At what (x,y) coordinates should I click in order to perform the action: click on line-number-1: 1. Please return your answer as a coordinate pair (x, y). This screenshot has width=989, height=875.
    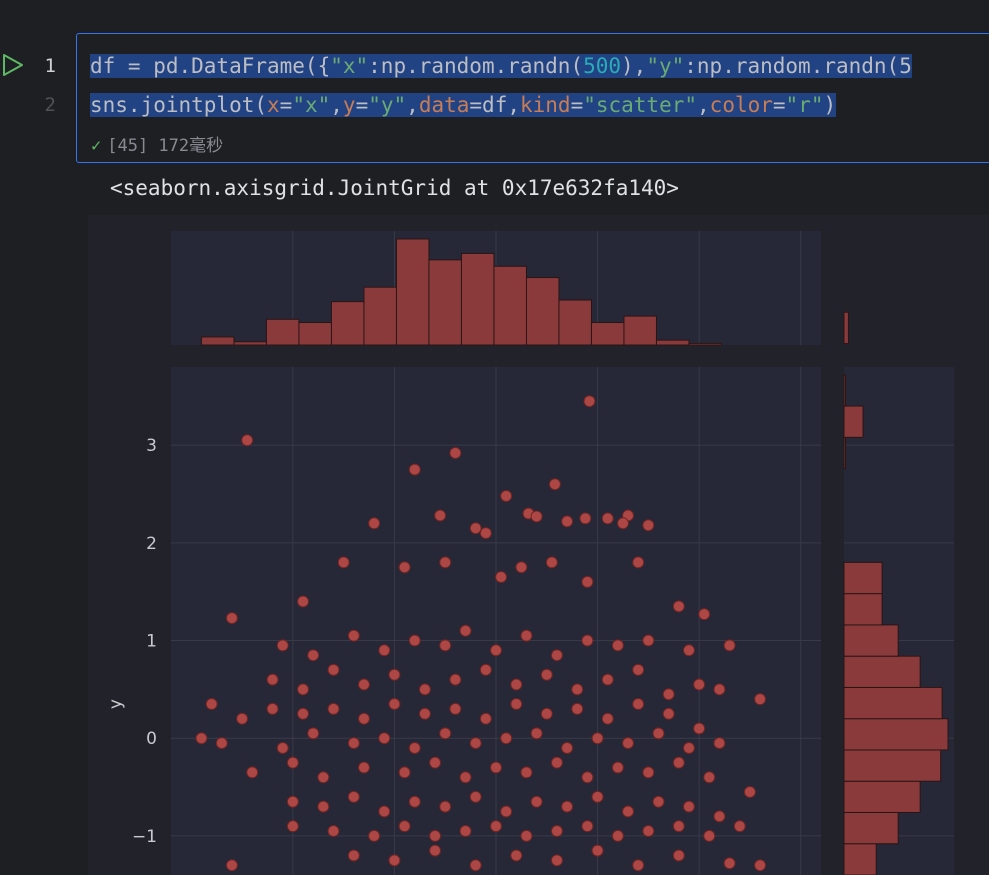
    Looking at the image, I should click on (50, 66).